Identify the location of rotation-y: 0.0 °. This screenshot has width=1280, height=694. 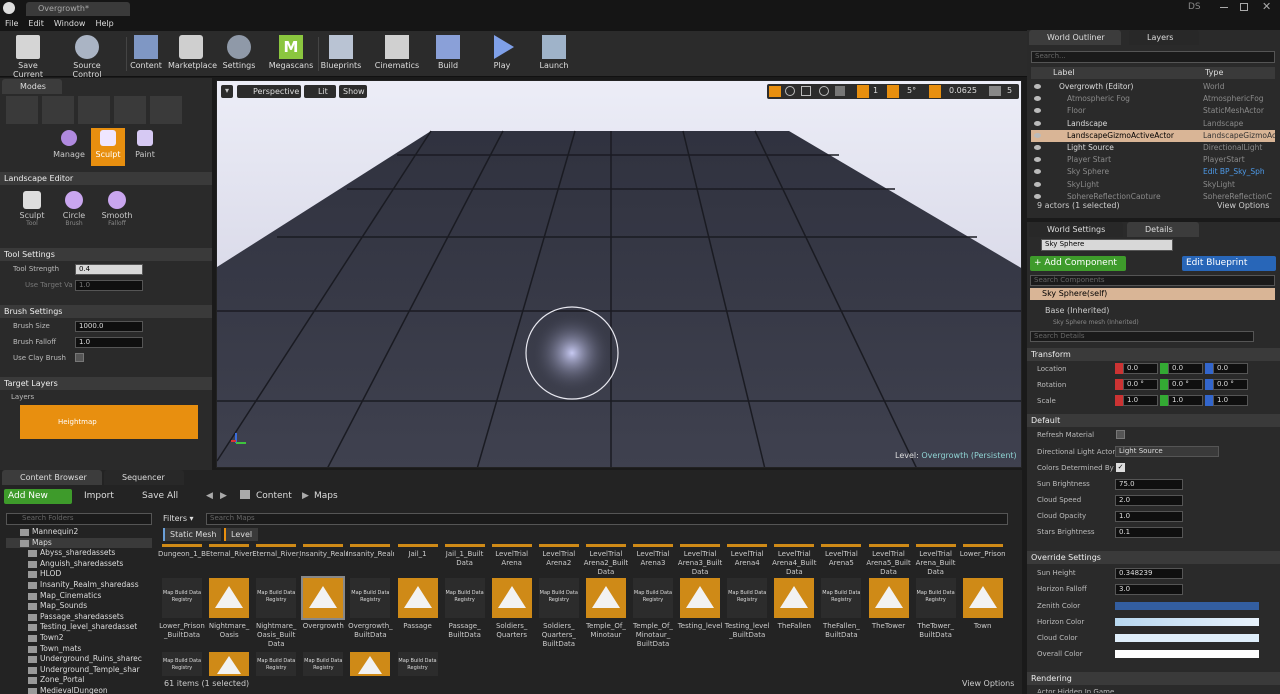
(1185, 384).